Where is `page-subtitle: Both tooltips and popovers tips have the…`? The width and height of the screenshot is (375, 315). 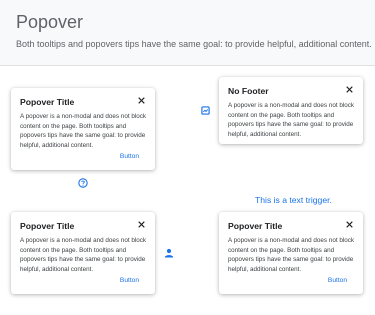 page-subtitle: Both tooltips and popovers tips have the… is located at coordinates (194, 44).